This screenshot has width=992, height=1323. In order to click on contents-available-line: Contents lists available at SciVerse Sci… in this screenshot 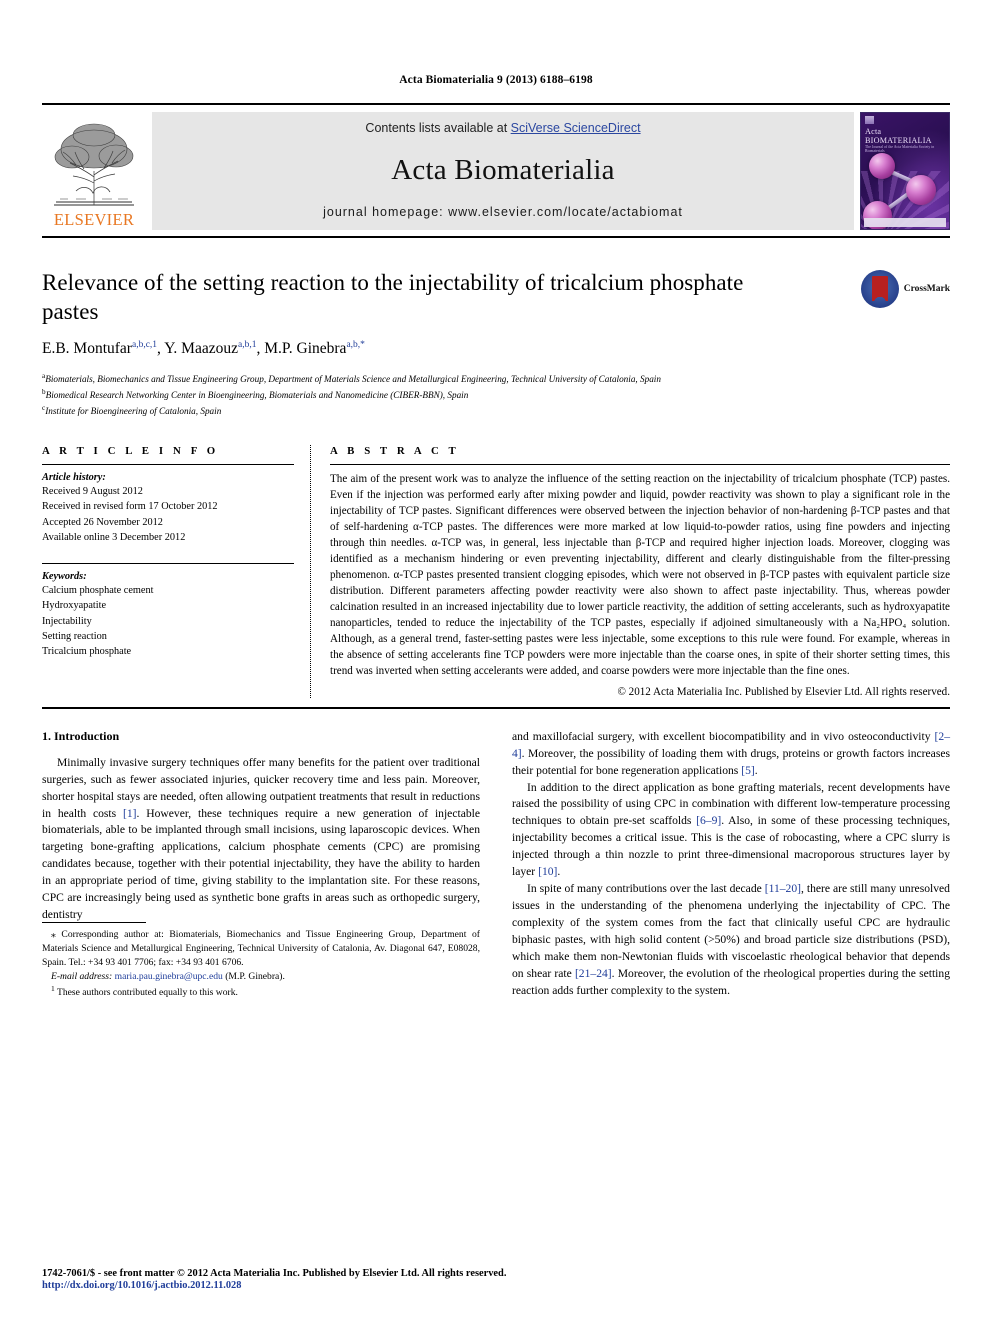, I will do `click(502, 128)`.